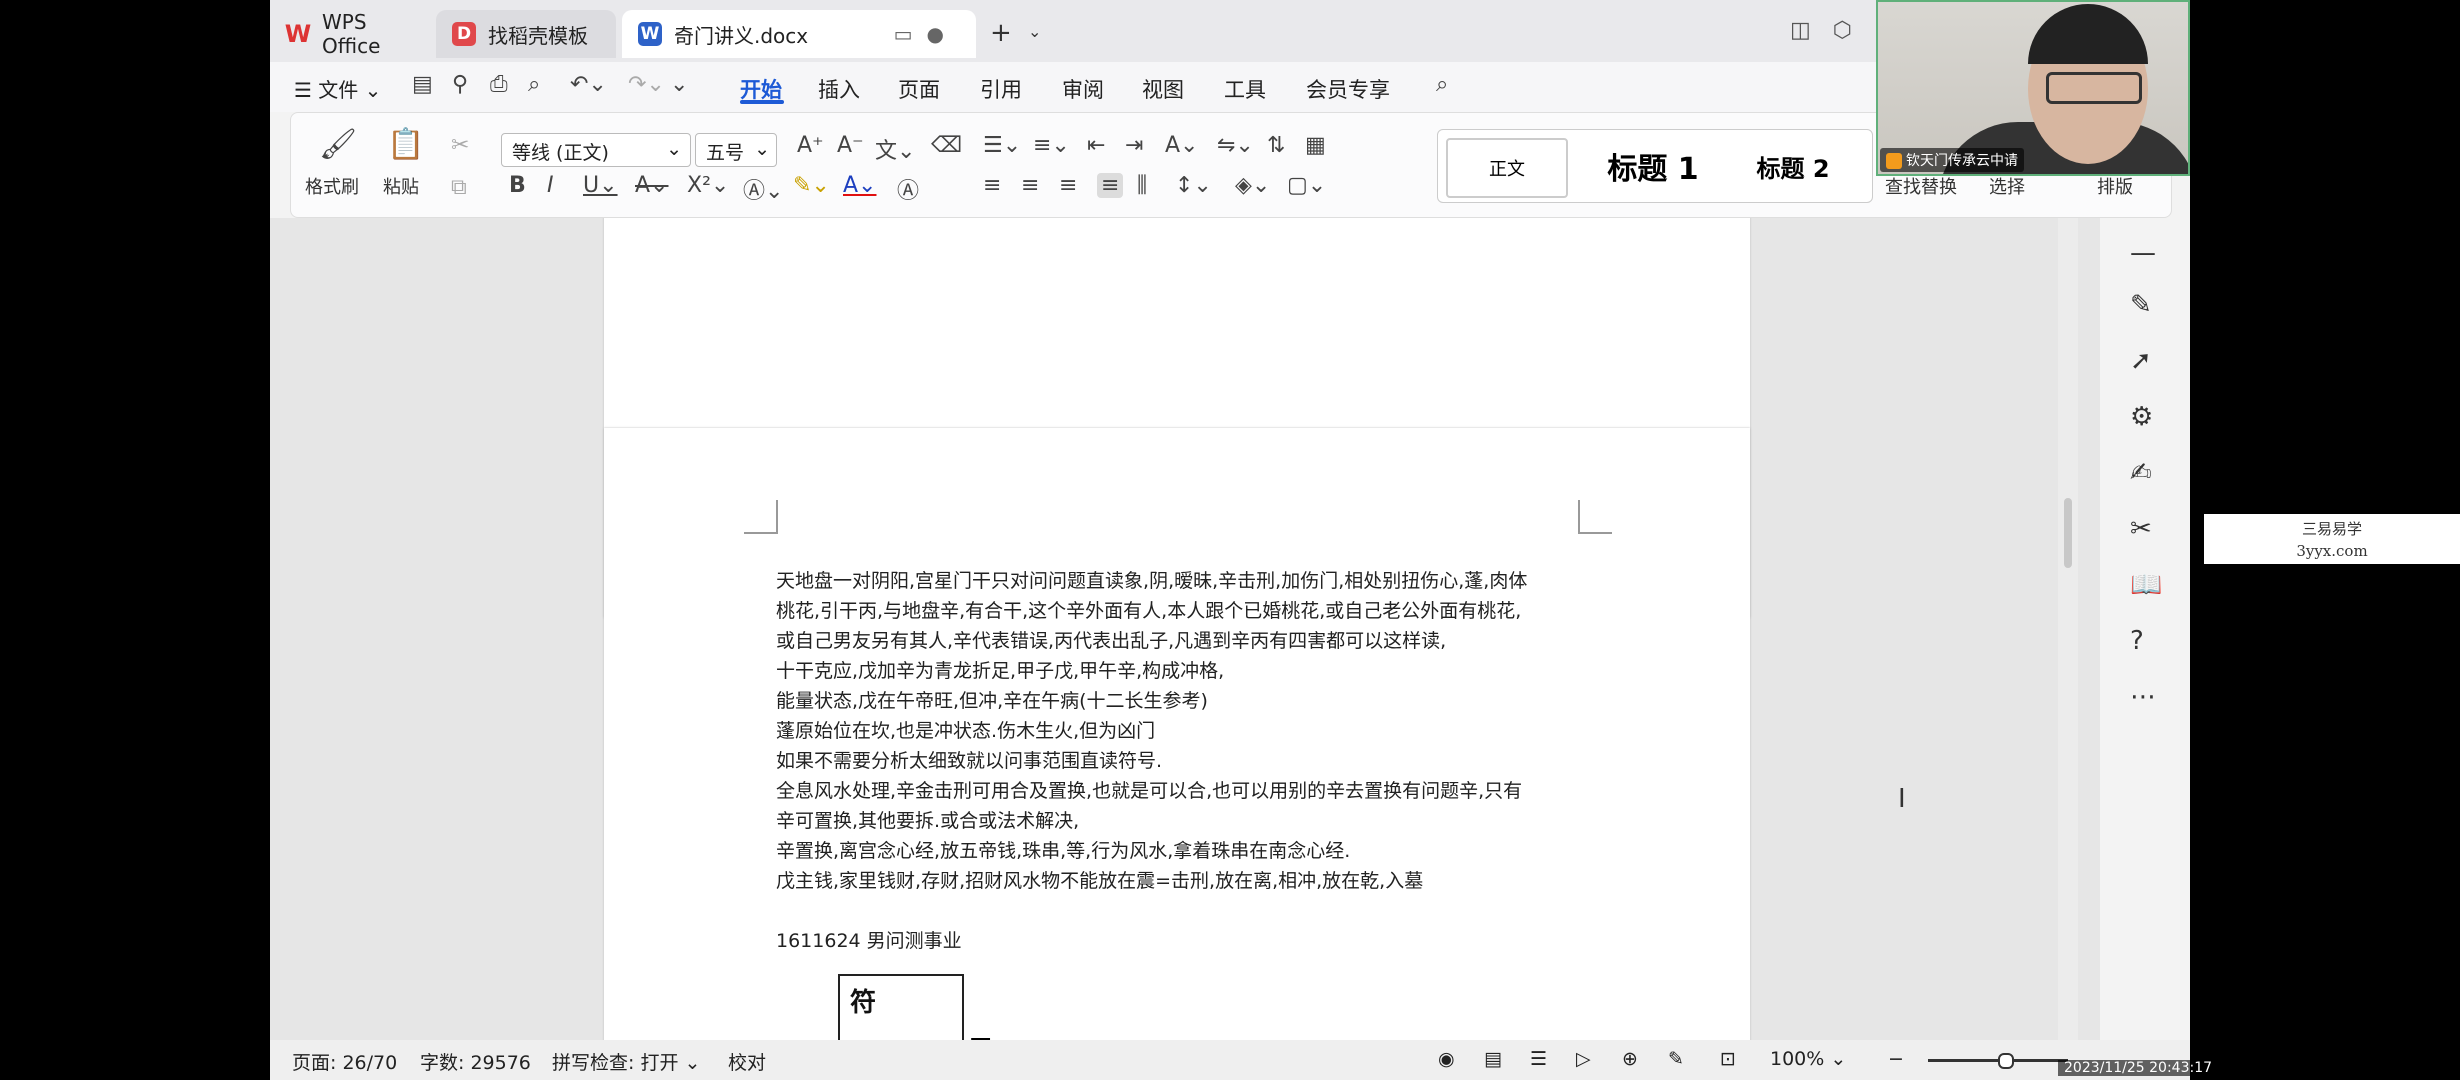  What do you see at coordinates (2141, 361) in the screenshot?
I see `select-arrow-icon: ➚` at bounding box center [2141, 361].